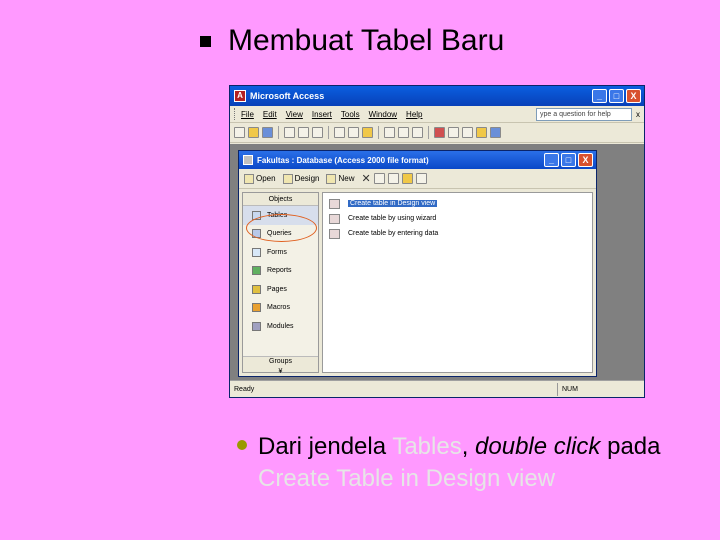  Describe the element at coordinates (239, 132) in the screenshot. I see `new-file-icon` at that location.